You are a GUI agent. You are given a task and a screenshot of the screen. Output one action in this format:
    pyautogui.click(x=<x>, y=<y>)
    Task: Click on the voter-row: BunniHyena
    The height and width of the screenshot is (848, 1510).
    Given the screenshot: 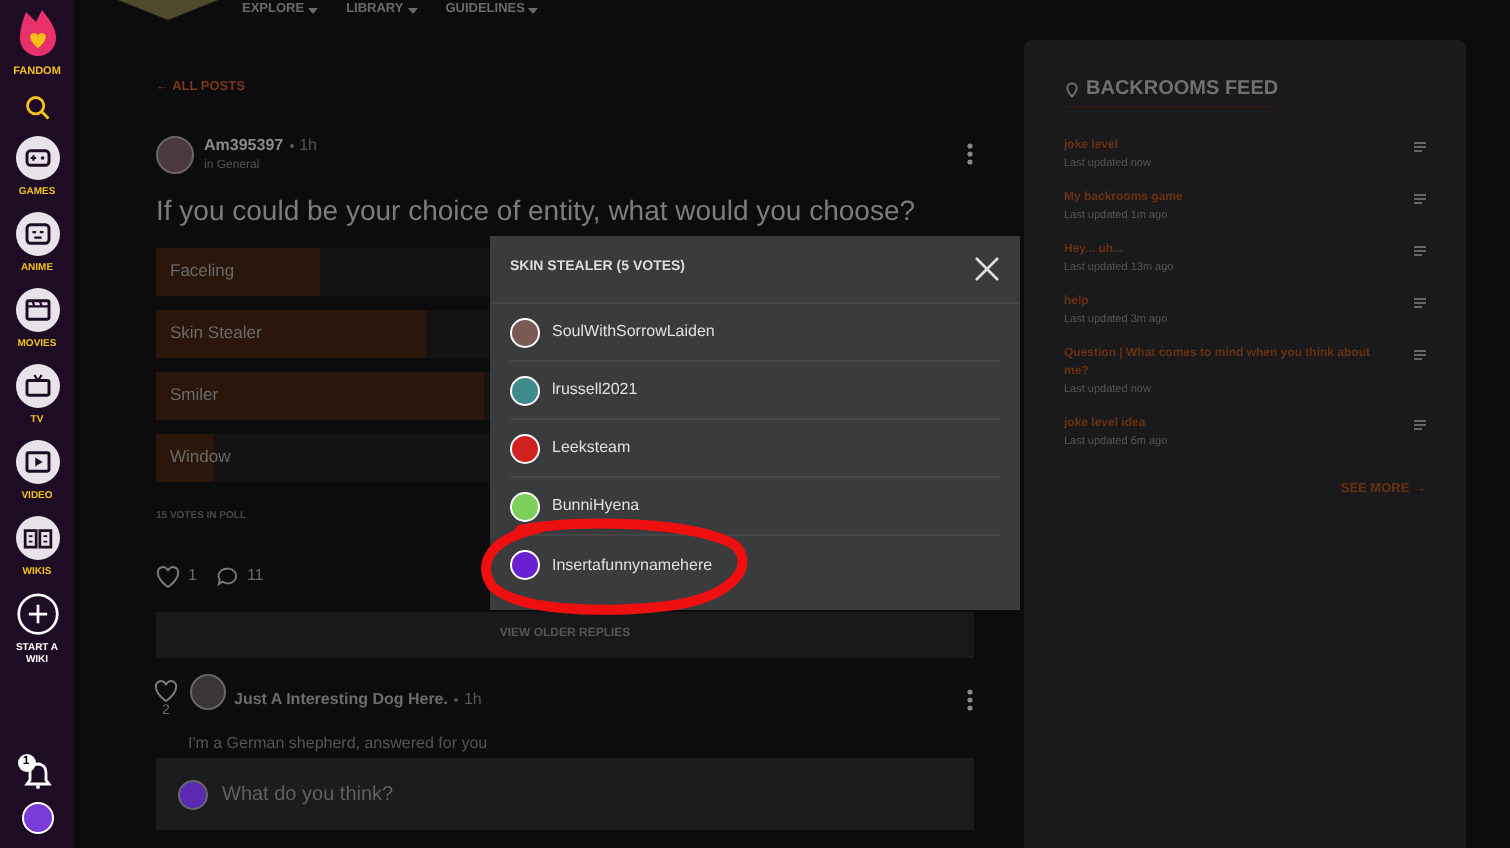 What is the action you would take?
    pyautogui.click(x=755, y=507)
    